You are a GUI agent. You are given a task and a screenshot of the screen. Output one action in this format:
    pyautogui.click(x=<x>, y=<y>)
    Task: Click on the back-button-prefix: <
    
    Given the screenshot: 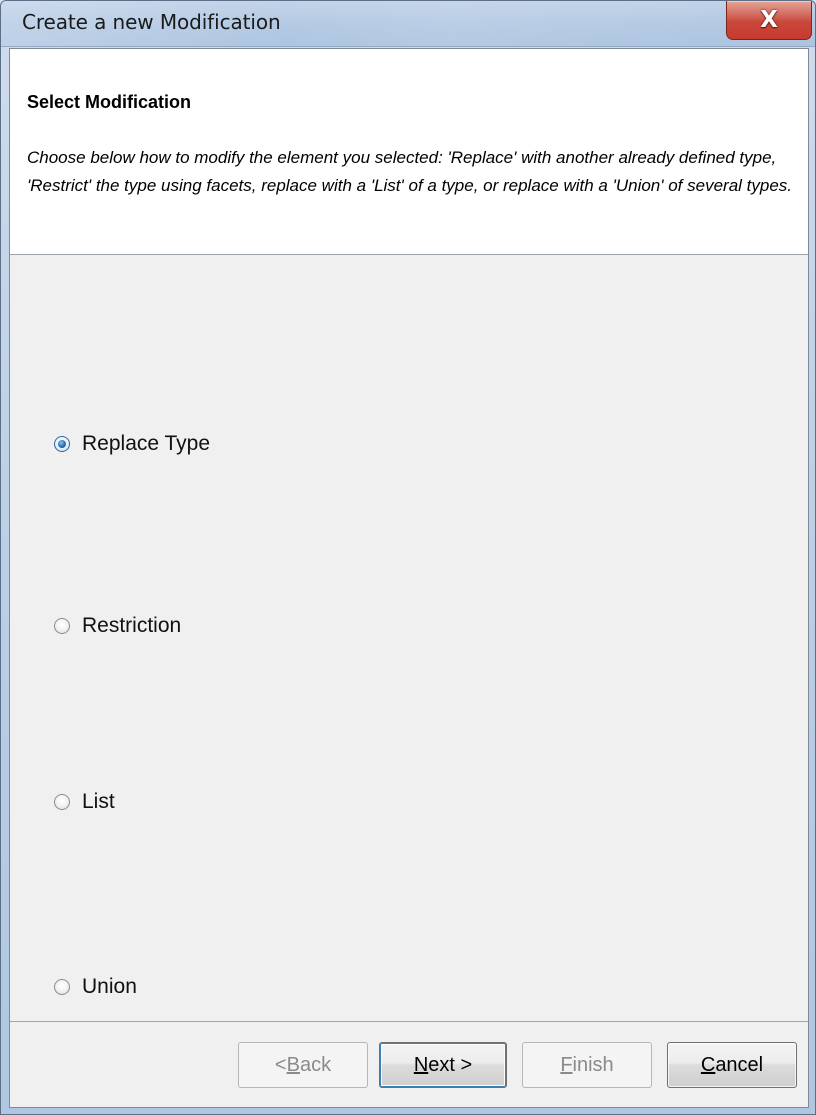 What is the action you would take?
    pyautogui.click(x=280, y=1064)
    